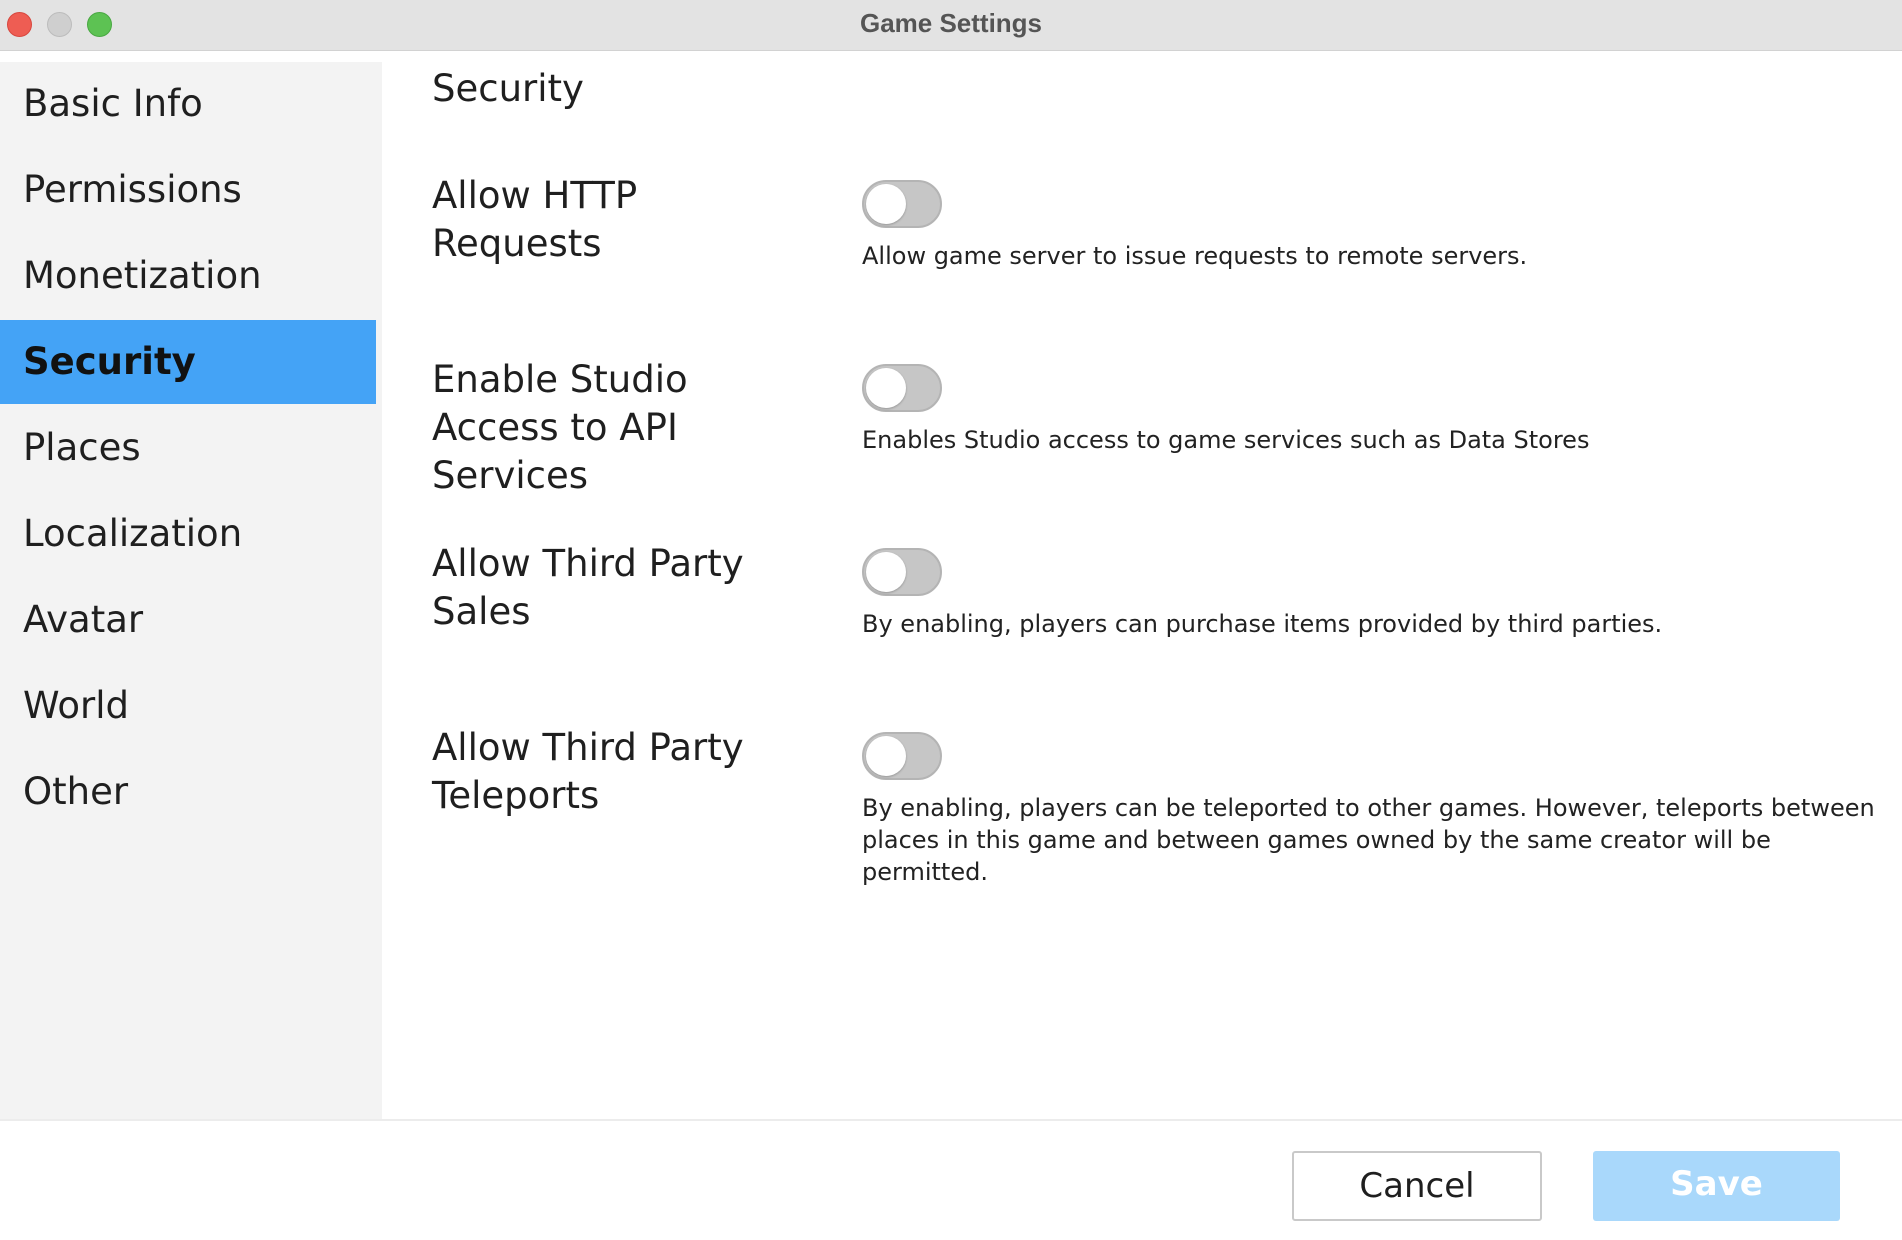 The width and height of the screenshot is (1902, 1240). I want to click on sidebar-item-places: Places, so click(188, 448).